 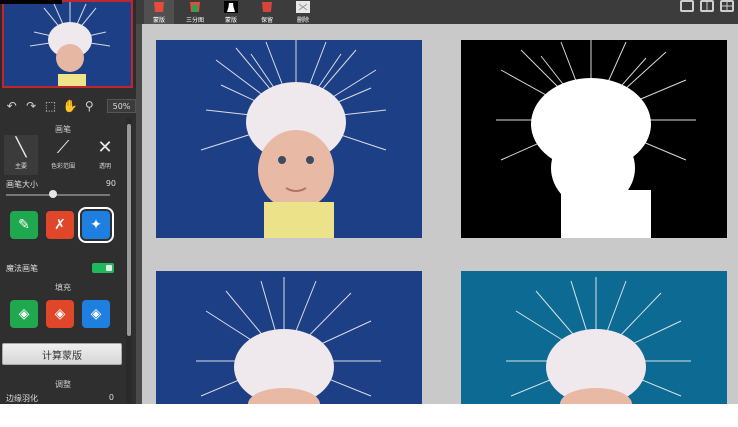 I want to click on fill-remove-icon: ◈, so click(x=60, y=314).